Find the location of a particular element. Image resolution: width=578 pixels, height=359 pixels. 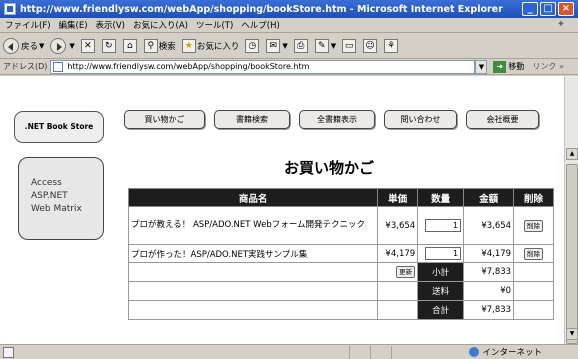

nav-contact-link: 問い合わせ is located at coordinates (420, 119).